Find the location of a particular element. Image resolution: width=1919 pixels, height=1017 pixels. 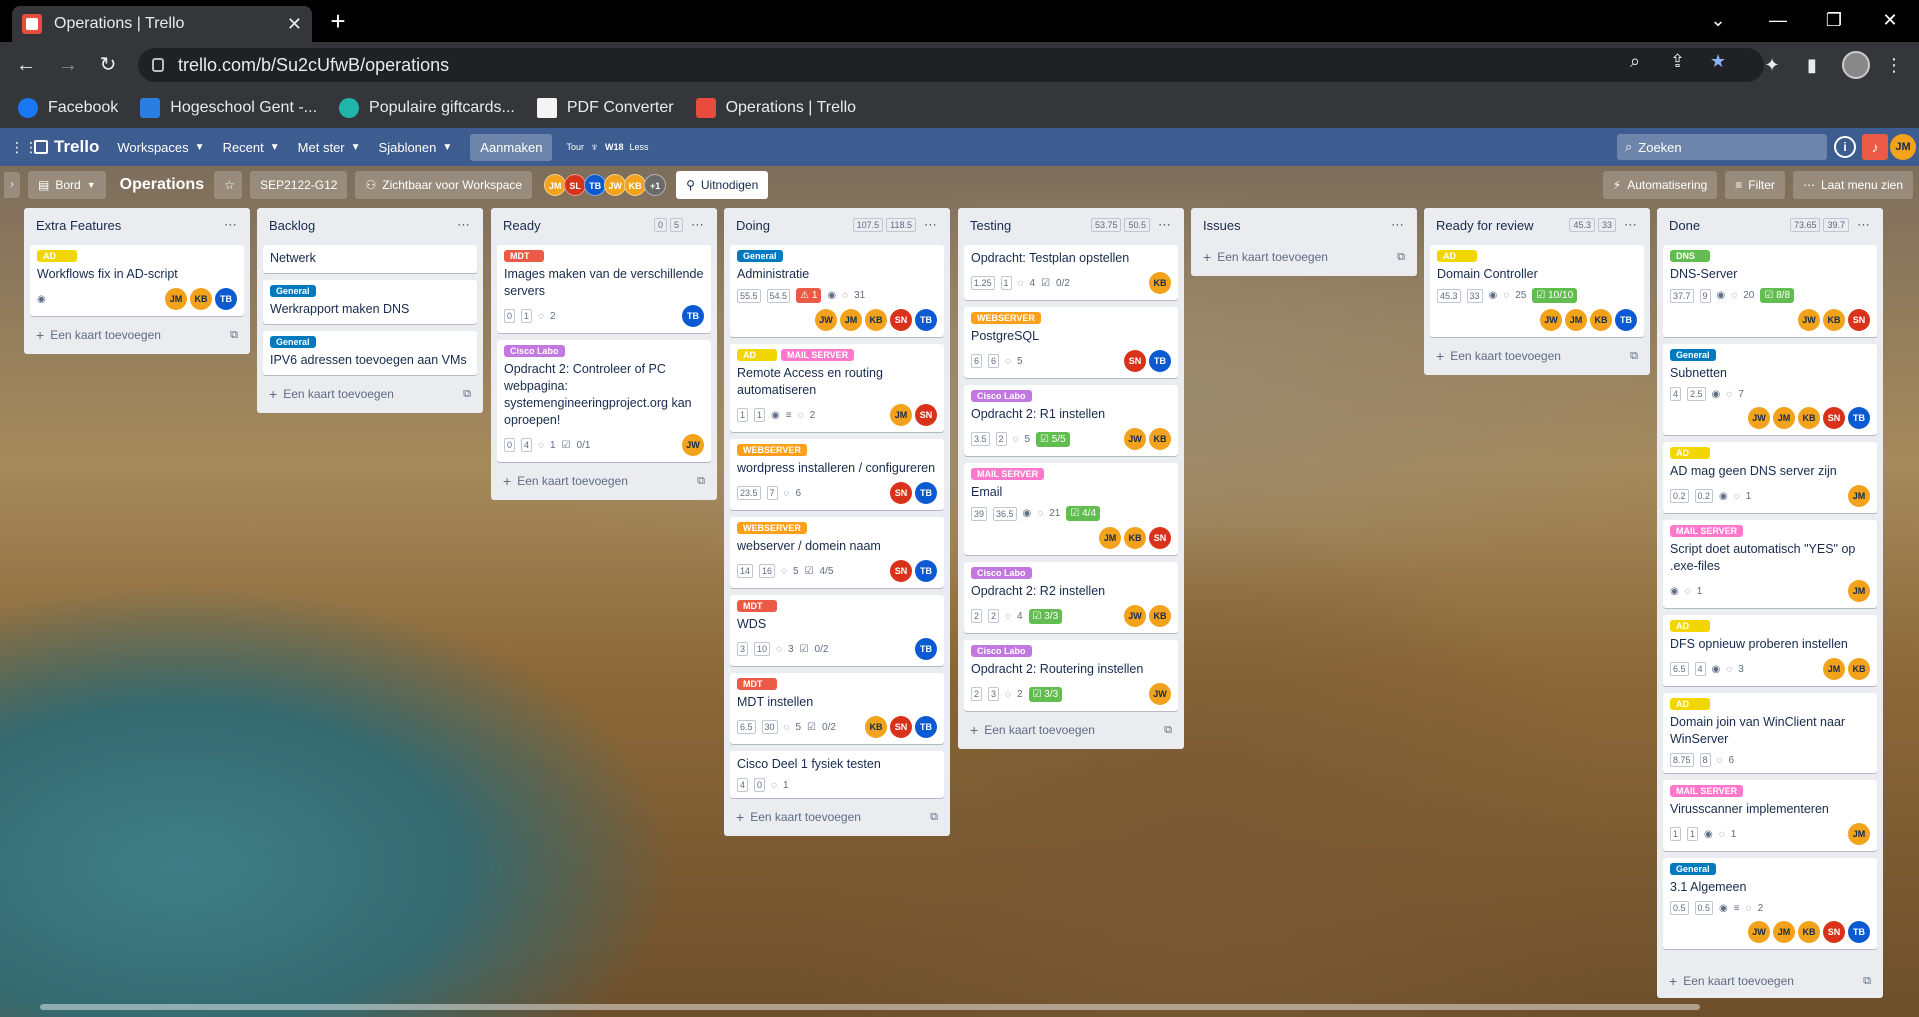

address-bar: trello.com/b/Su2cUfwB/operations is located at coordinates (951, 65).